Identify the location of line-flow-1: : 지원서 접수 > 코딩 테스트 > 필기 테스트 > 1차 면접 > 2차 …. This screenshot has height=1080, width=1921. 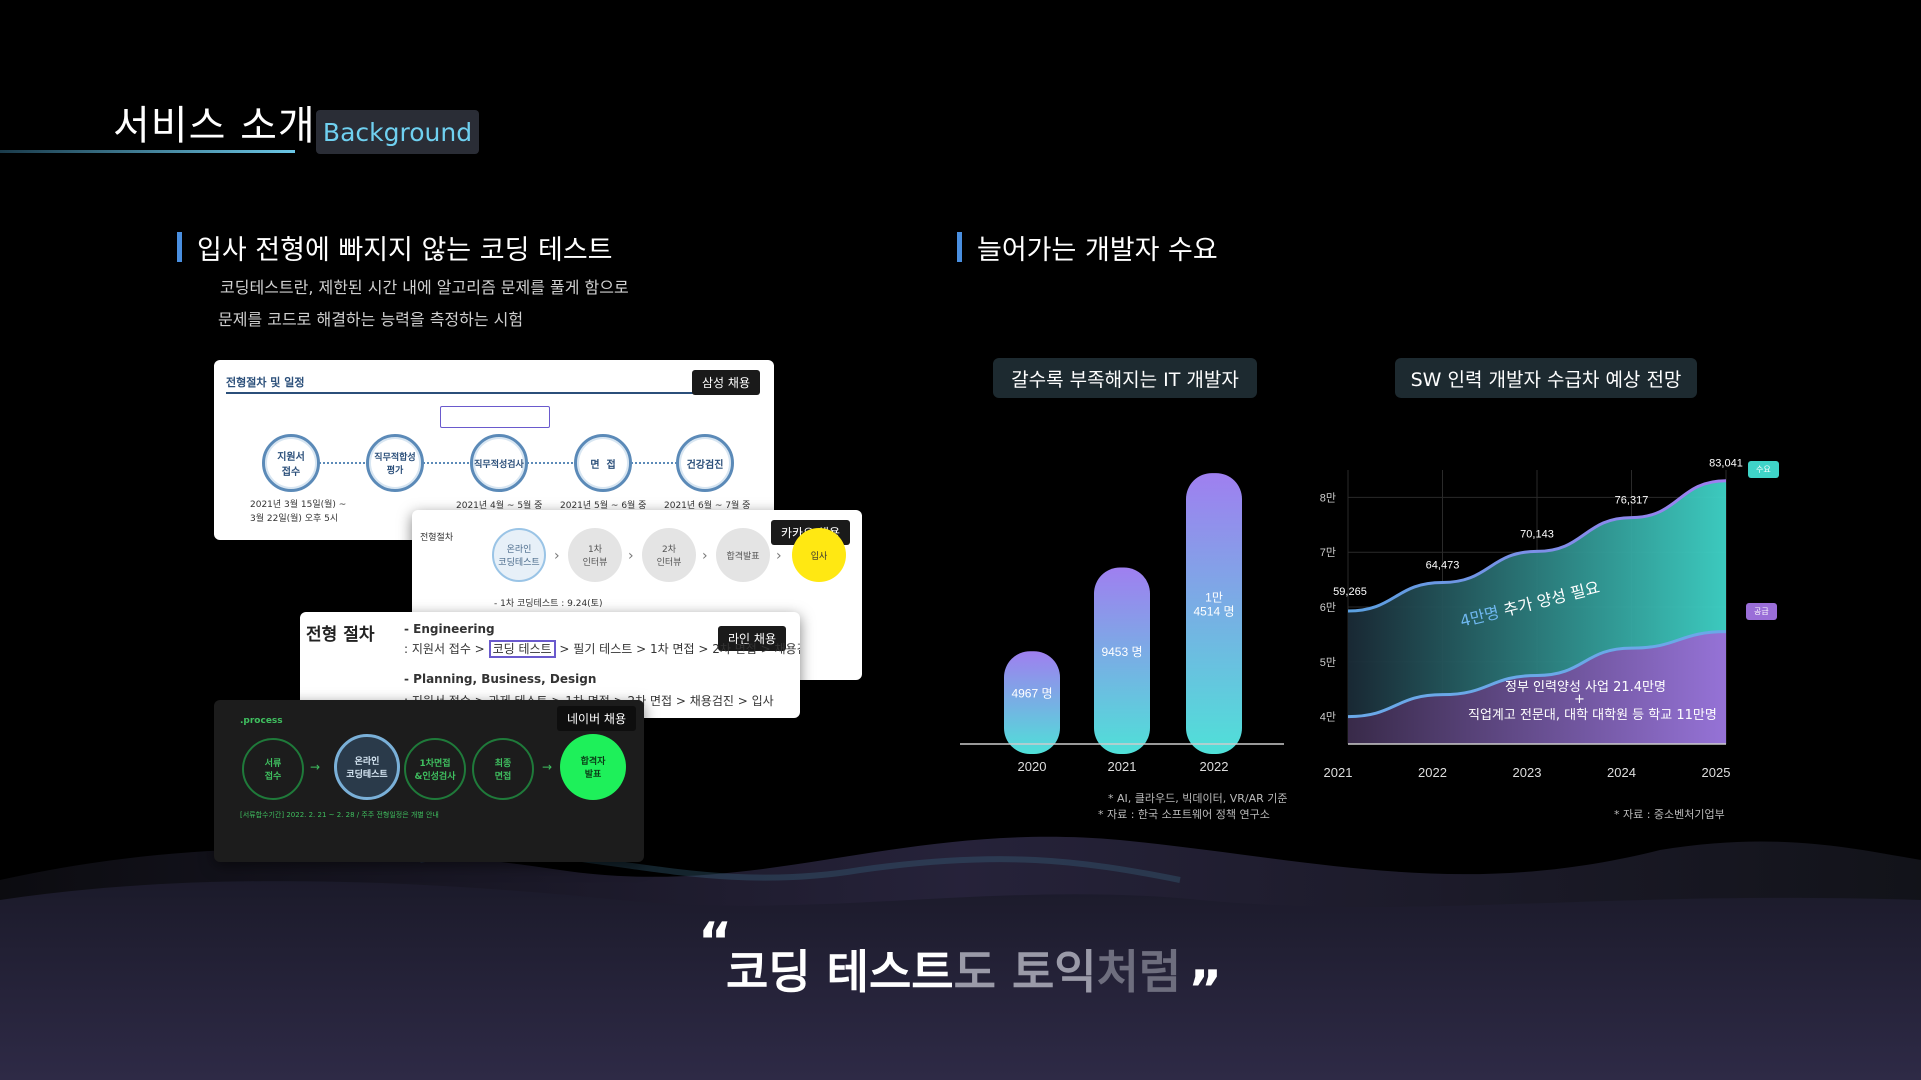
(602, 649).